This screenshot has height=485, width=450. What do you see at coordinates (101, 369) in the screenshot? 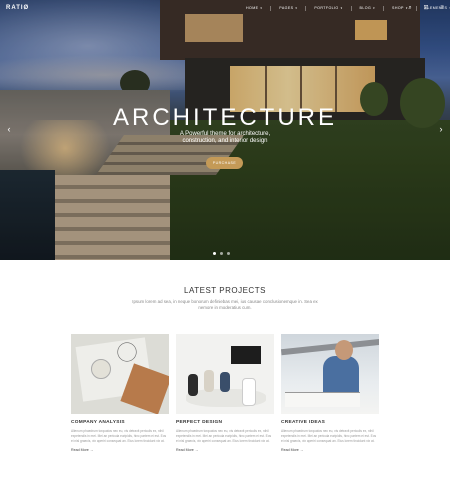
I see `coffee-cup` at bounding box center [101, 369].